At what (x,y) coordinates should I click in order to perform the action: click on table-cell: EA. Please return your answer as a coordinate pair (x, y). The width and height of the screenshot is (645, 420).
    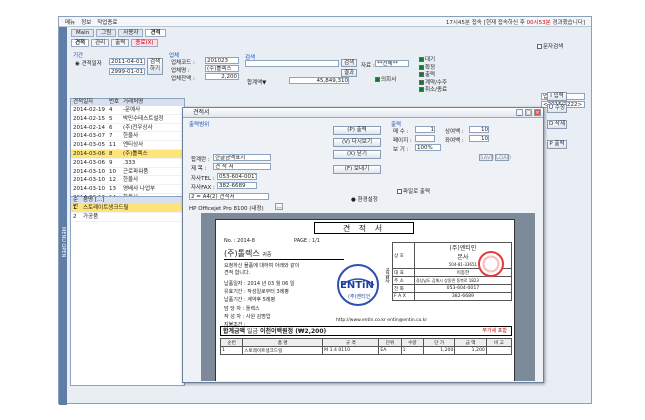
    Looking at the image, I should click on (390, 350).